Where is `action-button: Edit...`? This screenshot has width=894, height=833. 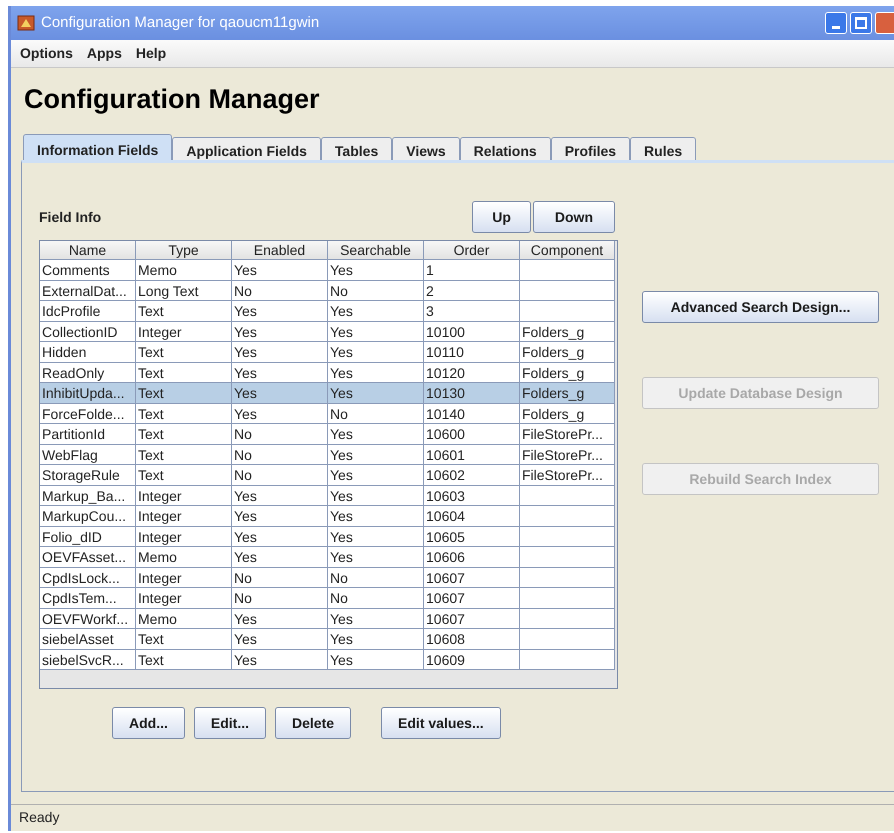
action-button: Edit... is located at coordinates (230, 723).